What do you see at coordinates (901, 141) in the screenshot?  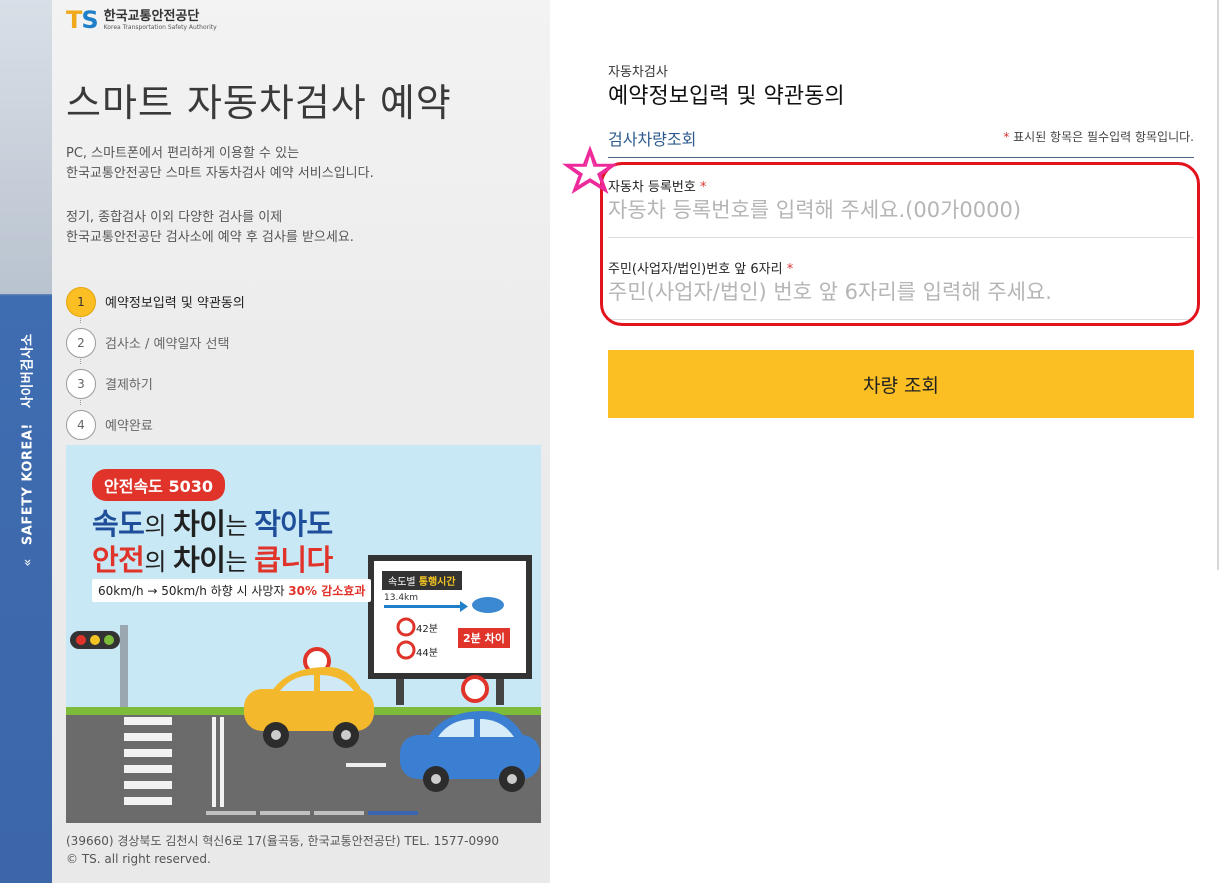 I see `form-tab-row: 검사차량조회 * 표시된 항목은 필수입력 항목입니다.` at bounding box center [901, 141].